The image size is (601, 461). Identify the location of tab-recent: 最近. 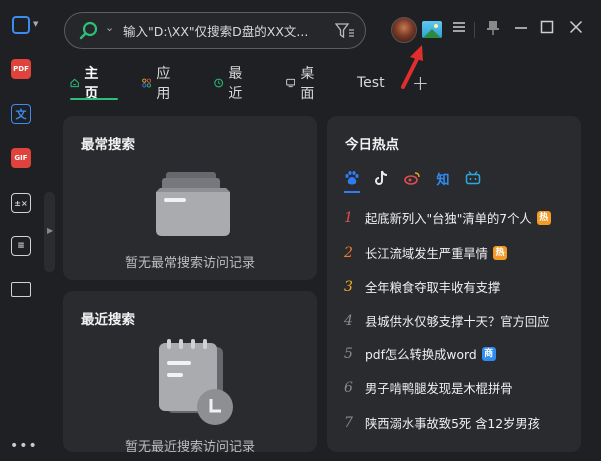
(230, 84).